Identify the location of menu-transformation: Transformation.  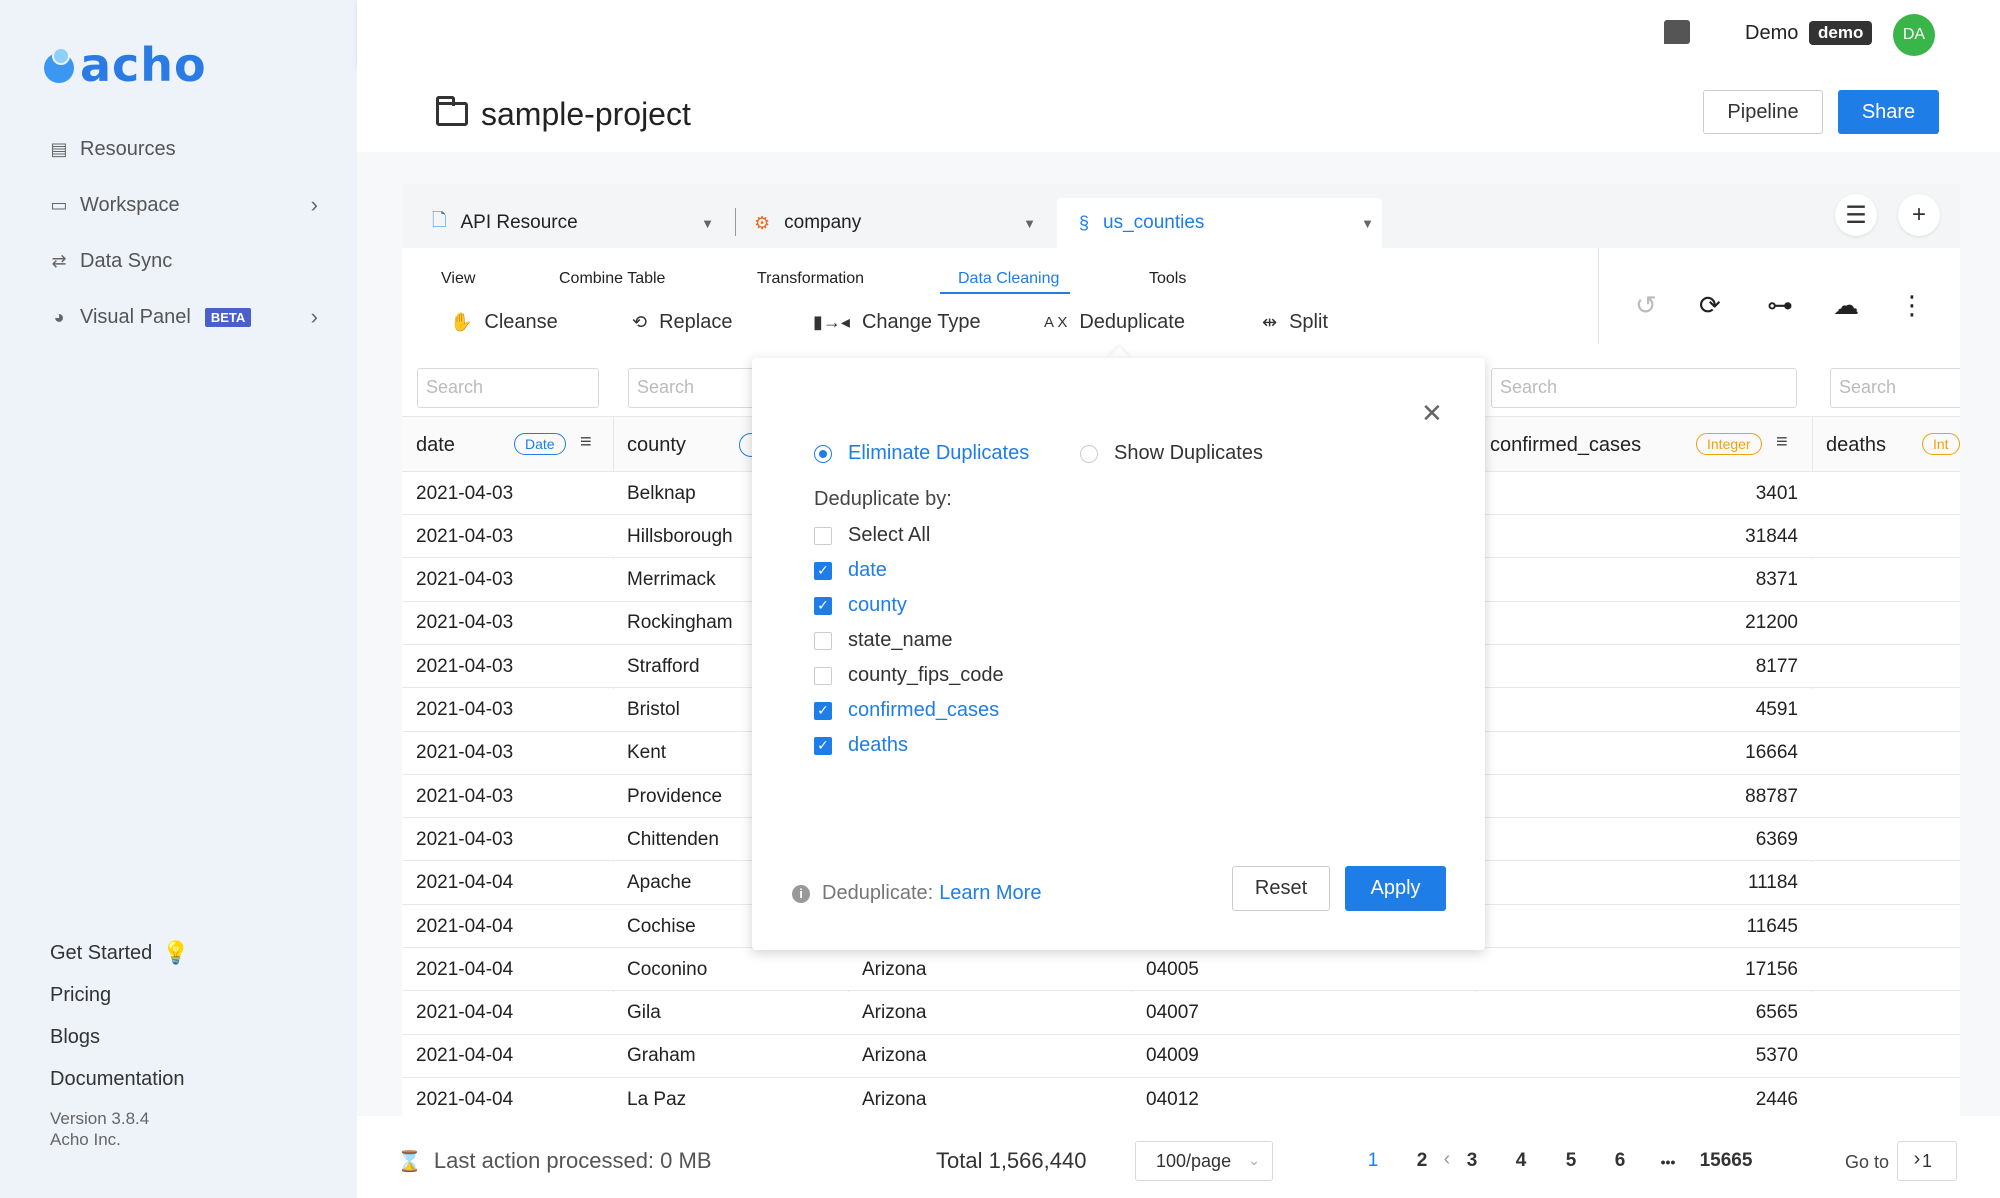
(810, 279).